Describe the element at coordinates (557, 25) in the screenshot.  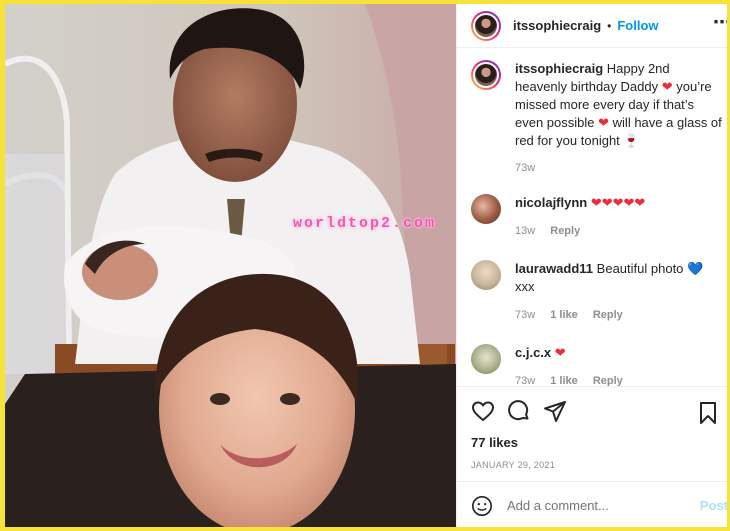
I see `header-username: itssophiecraig` at that location.